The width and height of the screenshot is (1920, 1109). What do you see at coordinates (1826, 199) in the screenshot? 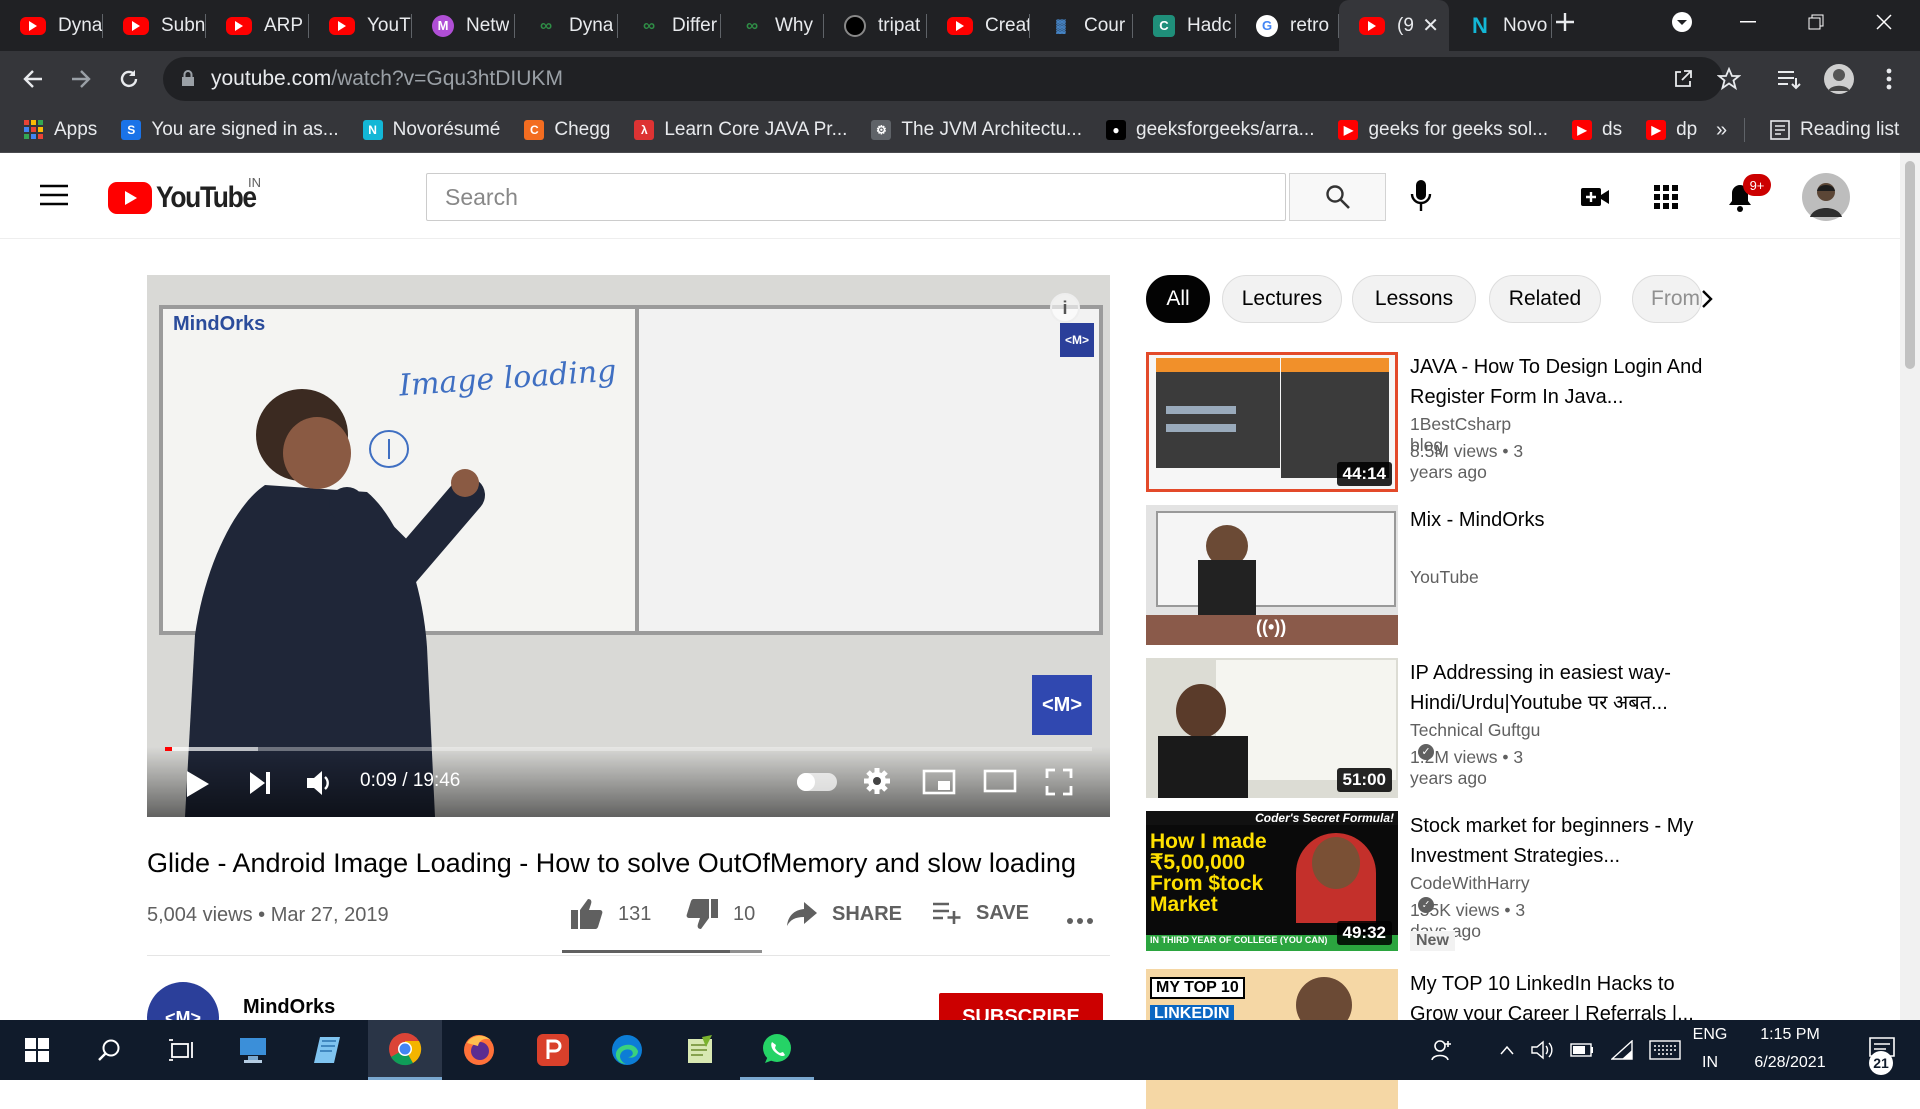
I see `account-avatar` at bounding box center [1826, 199].